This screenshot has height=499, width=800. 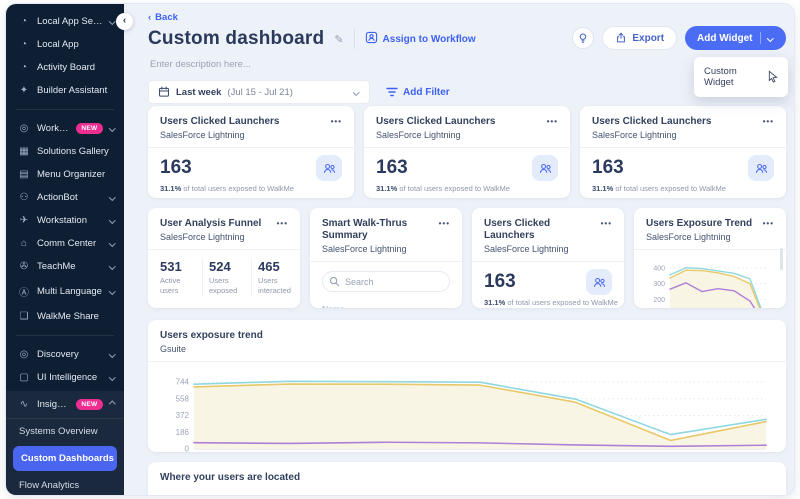 I want to click on svg-text: 400, so click(x=659, y=268).